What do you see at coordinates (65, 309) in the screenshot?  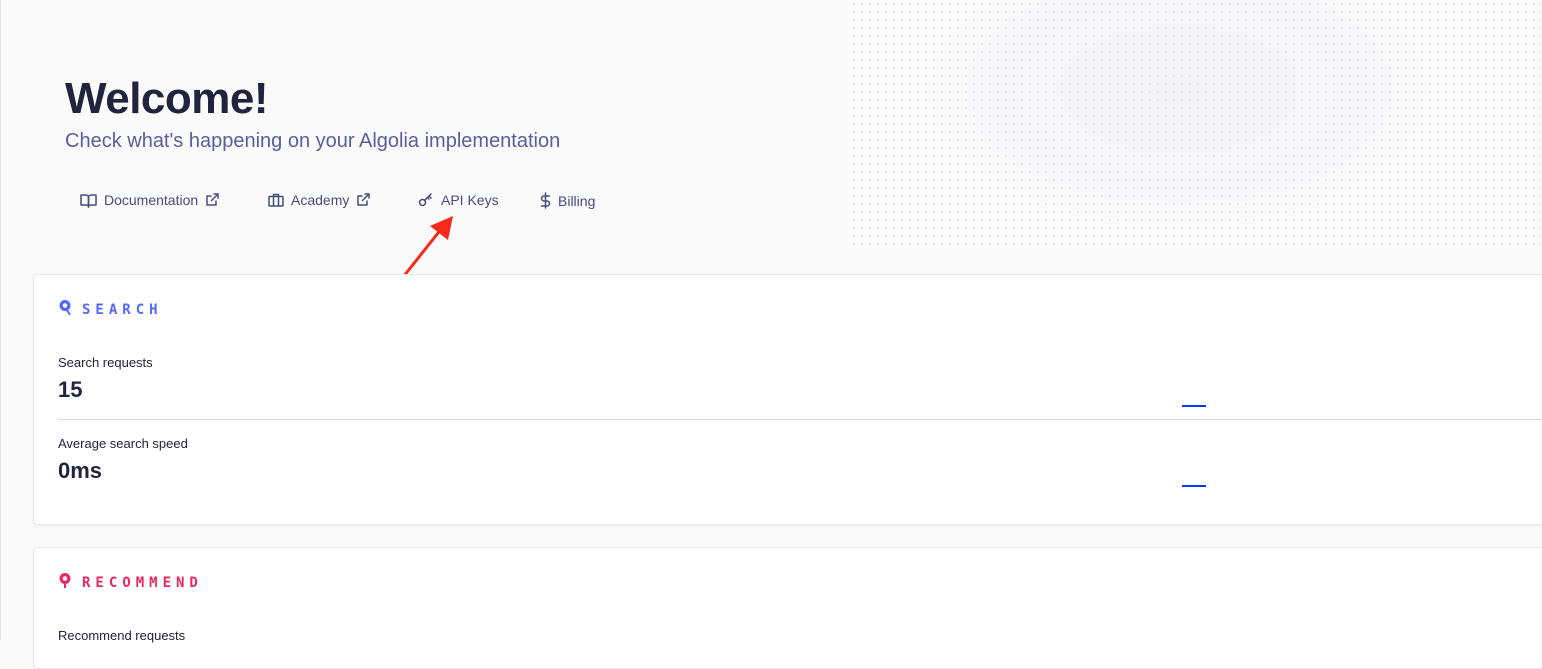 I see `search-pin-icon` at bounding box center [65, 309].